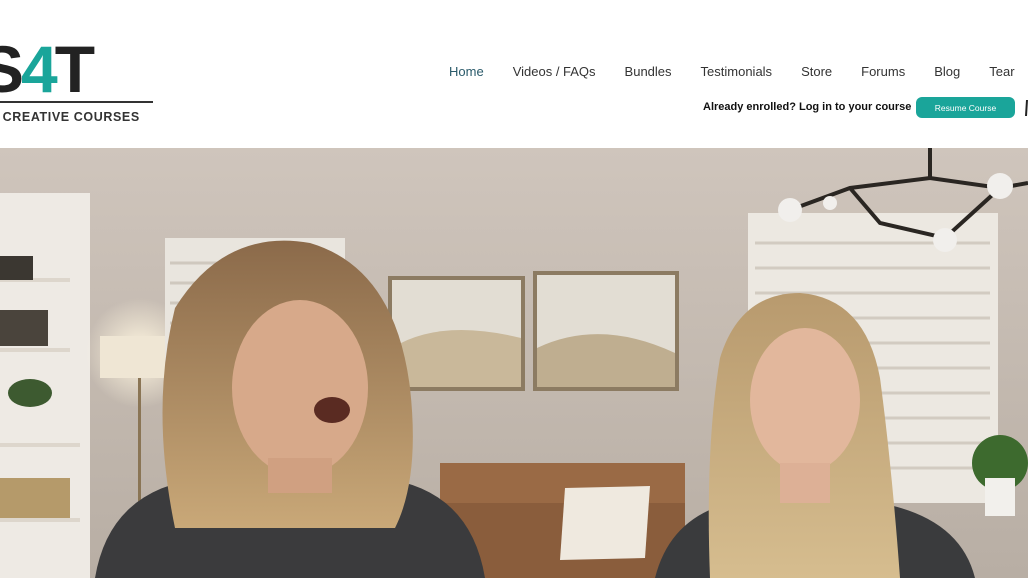  I want to click on nav-item-forums: Forums, so click(883, 71).